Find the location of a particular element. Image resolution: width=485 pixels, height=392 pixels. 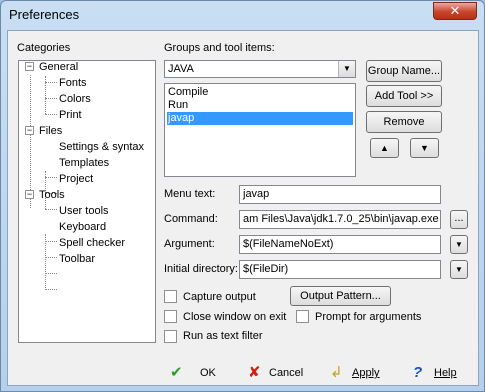

tree-item-user-tools: User tools is located at coordinates (84, 211).